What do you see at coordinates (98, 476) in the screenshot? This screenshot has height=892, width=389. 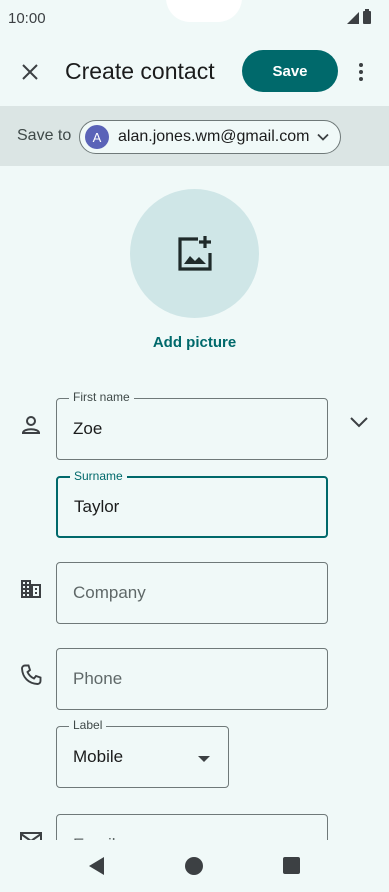 I see `surname-label: Surname` at bounding box center [98, 476].